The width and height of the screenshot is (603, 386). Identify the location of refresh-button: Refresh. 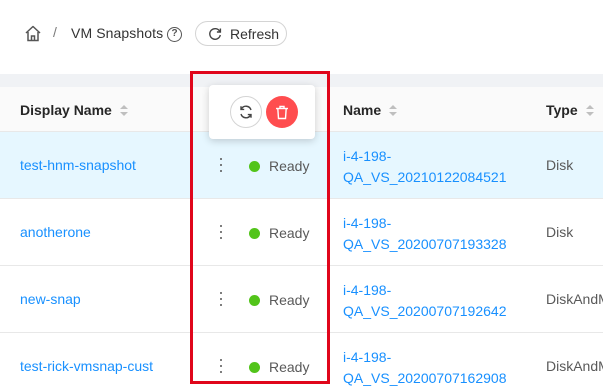
(241, 33).